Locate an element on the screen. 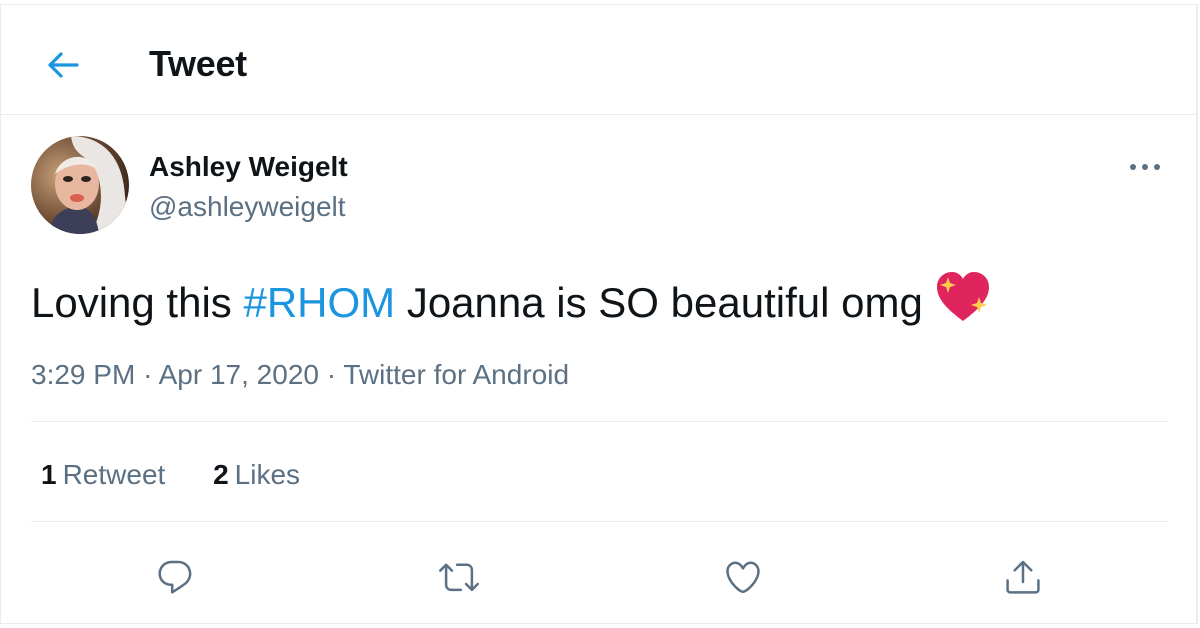 The image size is (1200, 628). retweets-count: 1 is located at coordinates (49, 474).